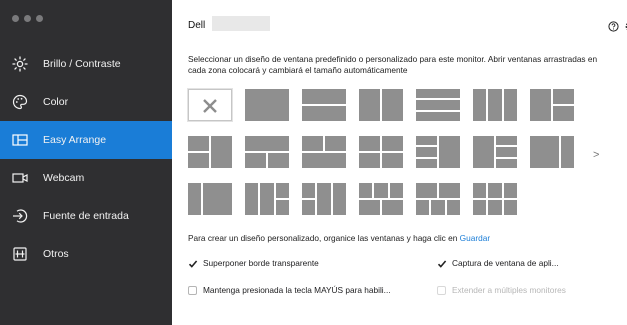 This screenshot has height=325, width=627. What do you see at coordinates (20, 140) in the screenshot?
I see `layout-icon` at bounding box center [20, 140].